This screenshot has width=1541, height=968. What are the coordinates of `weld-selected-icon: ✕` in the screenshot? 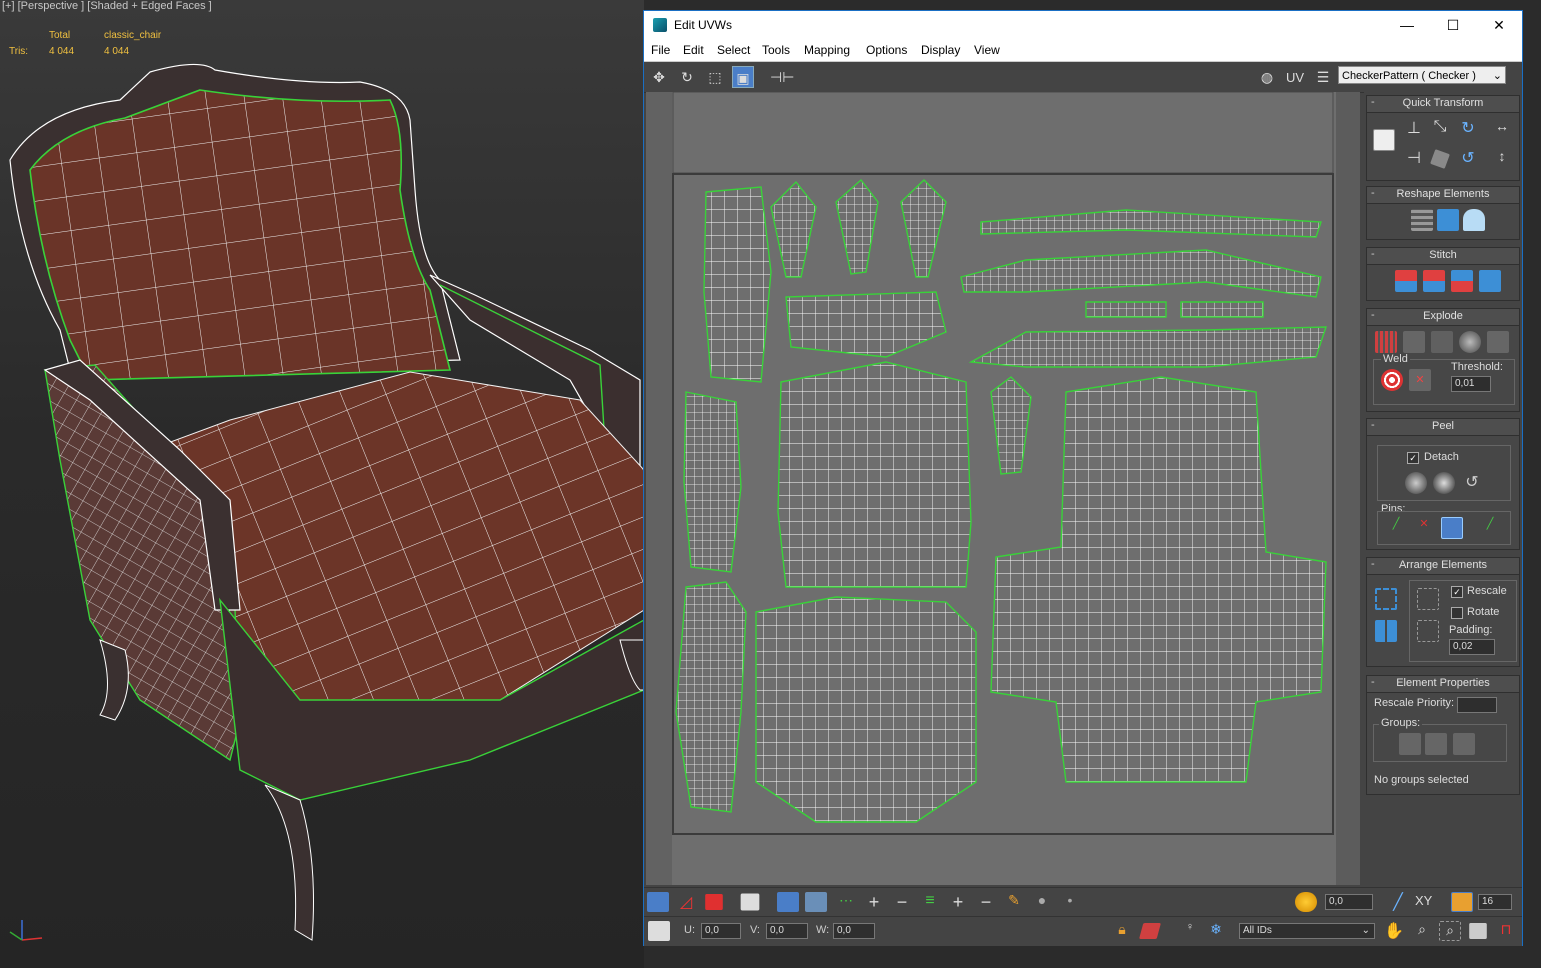 It's located at (1420, 380).